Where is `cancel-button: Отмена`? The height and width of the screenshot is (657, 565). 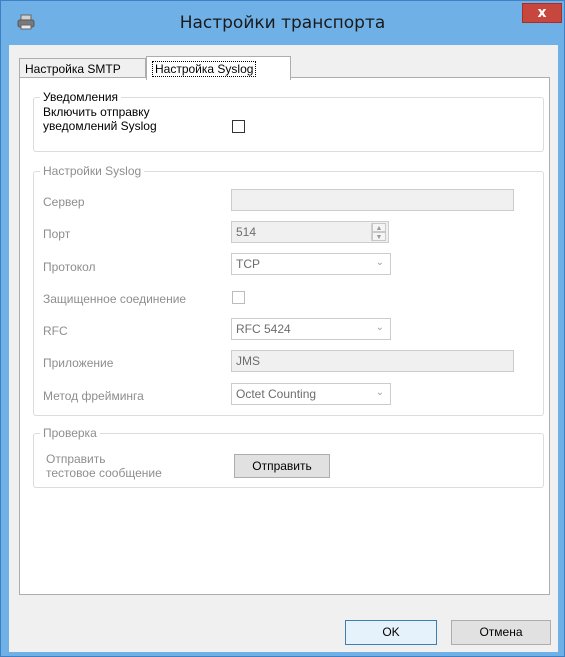
cancel-button: Отмена is located at coordinates (501, 632).